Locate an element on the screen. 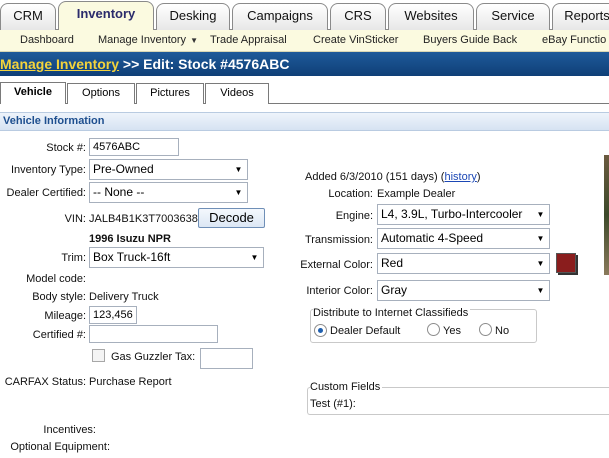 The image size is (609, 458). body-style-label: Body style: is located at coordinates (59, 297).